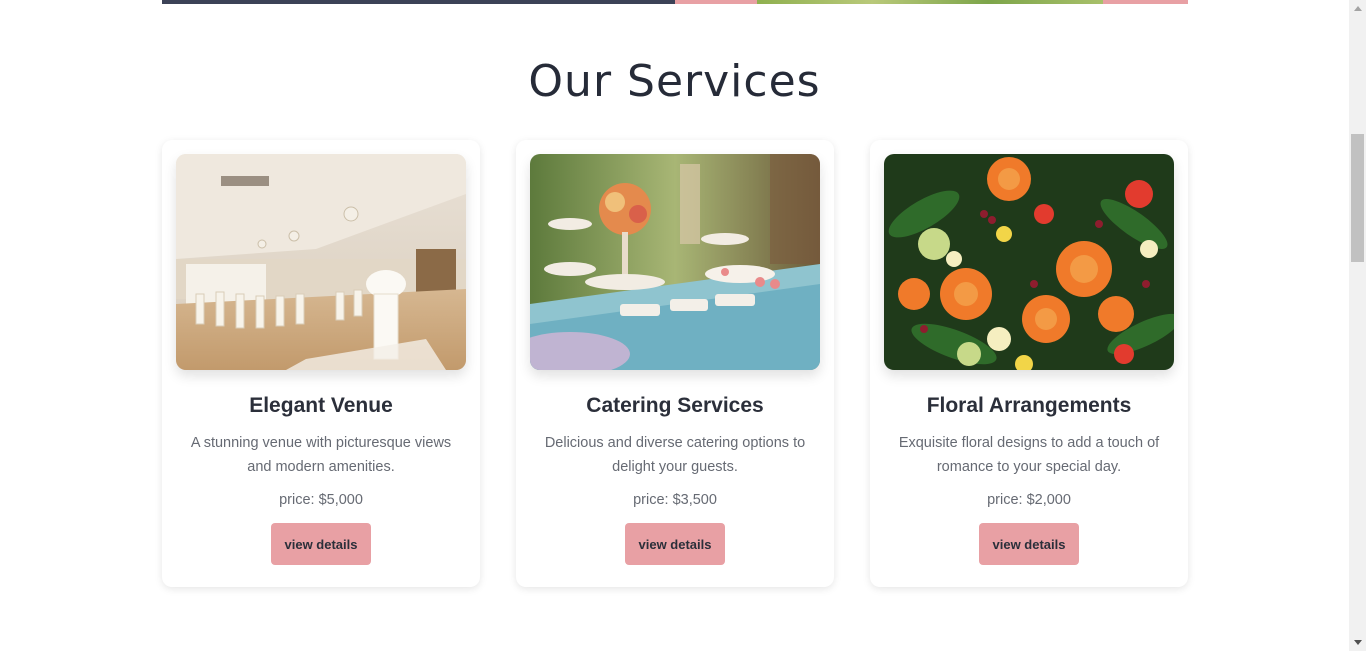 The width and height of the screenshot is (1366, 651). What do you see at coordinates (675, 262) in the screenshot?
I see `catering-image` at bounding box center [675, 262].